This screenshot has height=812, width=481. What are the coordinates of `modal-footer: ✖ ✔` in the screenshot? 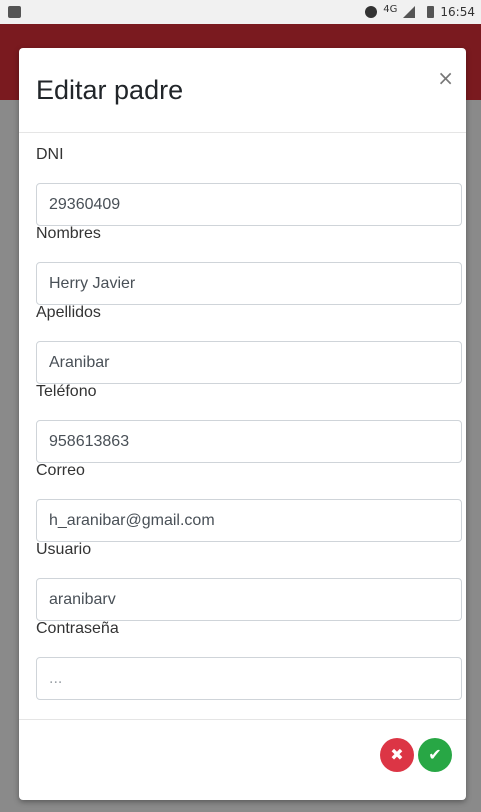 It's located at (242, 759).